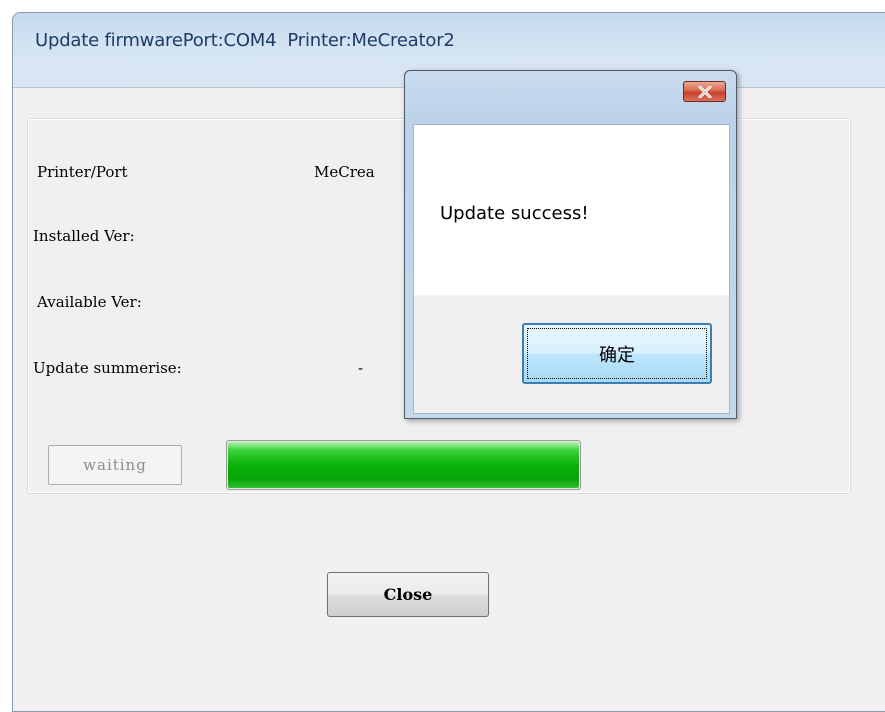 Image resolution: width=885 pixels, height=712 pixels. What do you see at coordinates (361, 368) in the screenshot?
I see `update-summary-value: -` at bounding box center [361, 368].